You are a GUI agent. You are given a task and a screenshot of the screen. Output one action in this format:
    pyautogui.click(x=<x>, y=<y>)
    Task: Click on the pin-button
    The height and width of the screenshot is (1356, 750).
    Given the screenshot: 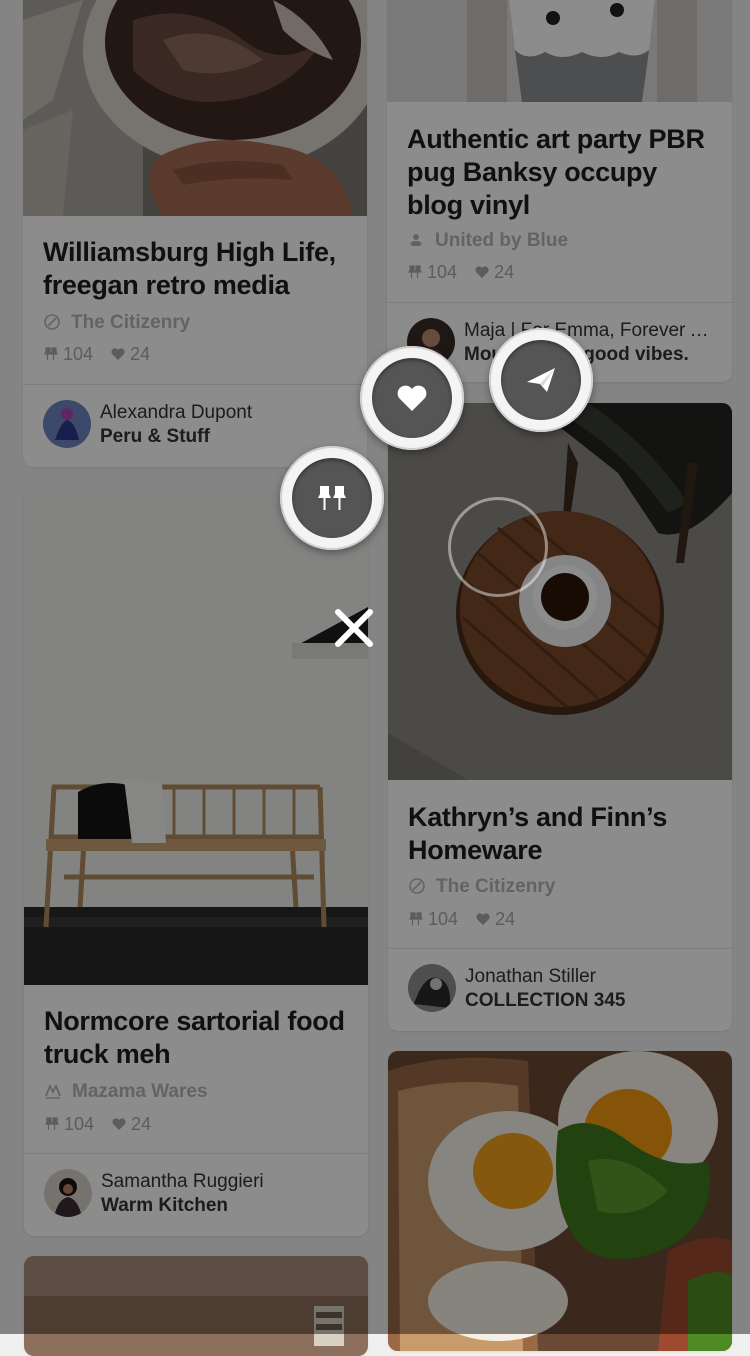 What is the action you would take?
    pyautogui.click(x=332, y=498)
    